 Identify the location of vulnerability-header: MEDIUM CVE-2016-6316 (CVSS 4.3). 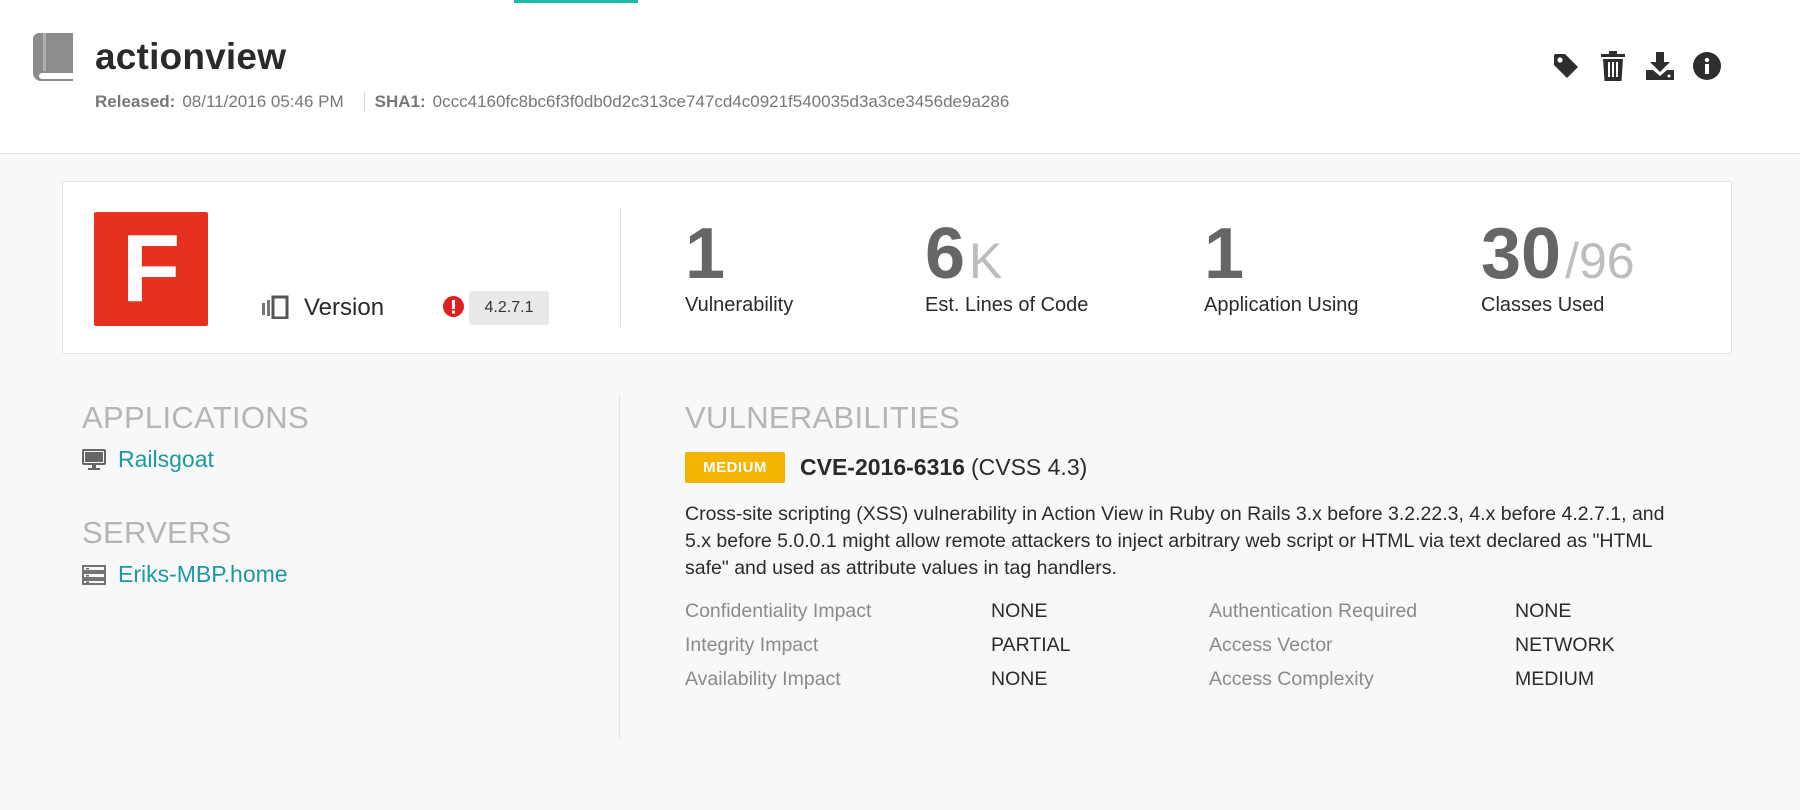
(1190, 467).